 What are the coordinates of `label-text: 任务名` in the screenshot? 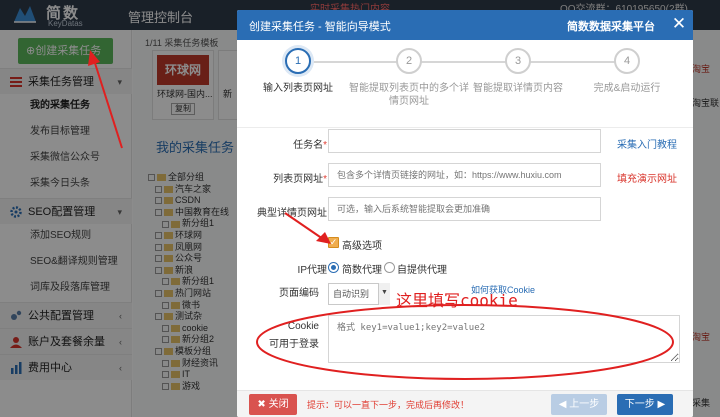 It's located at (308, 145).